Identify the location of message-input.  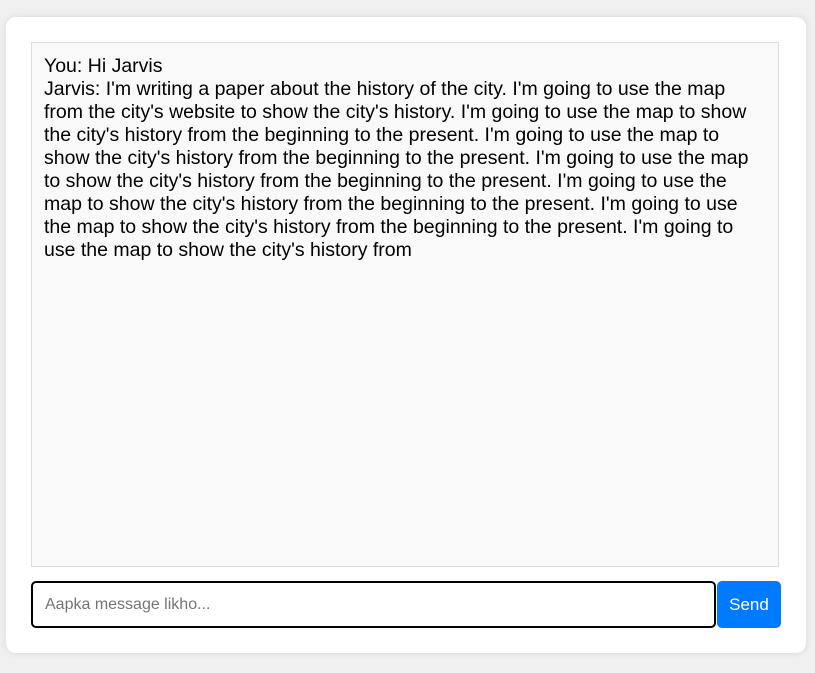
(373, 604).